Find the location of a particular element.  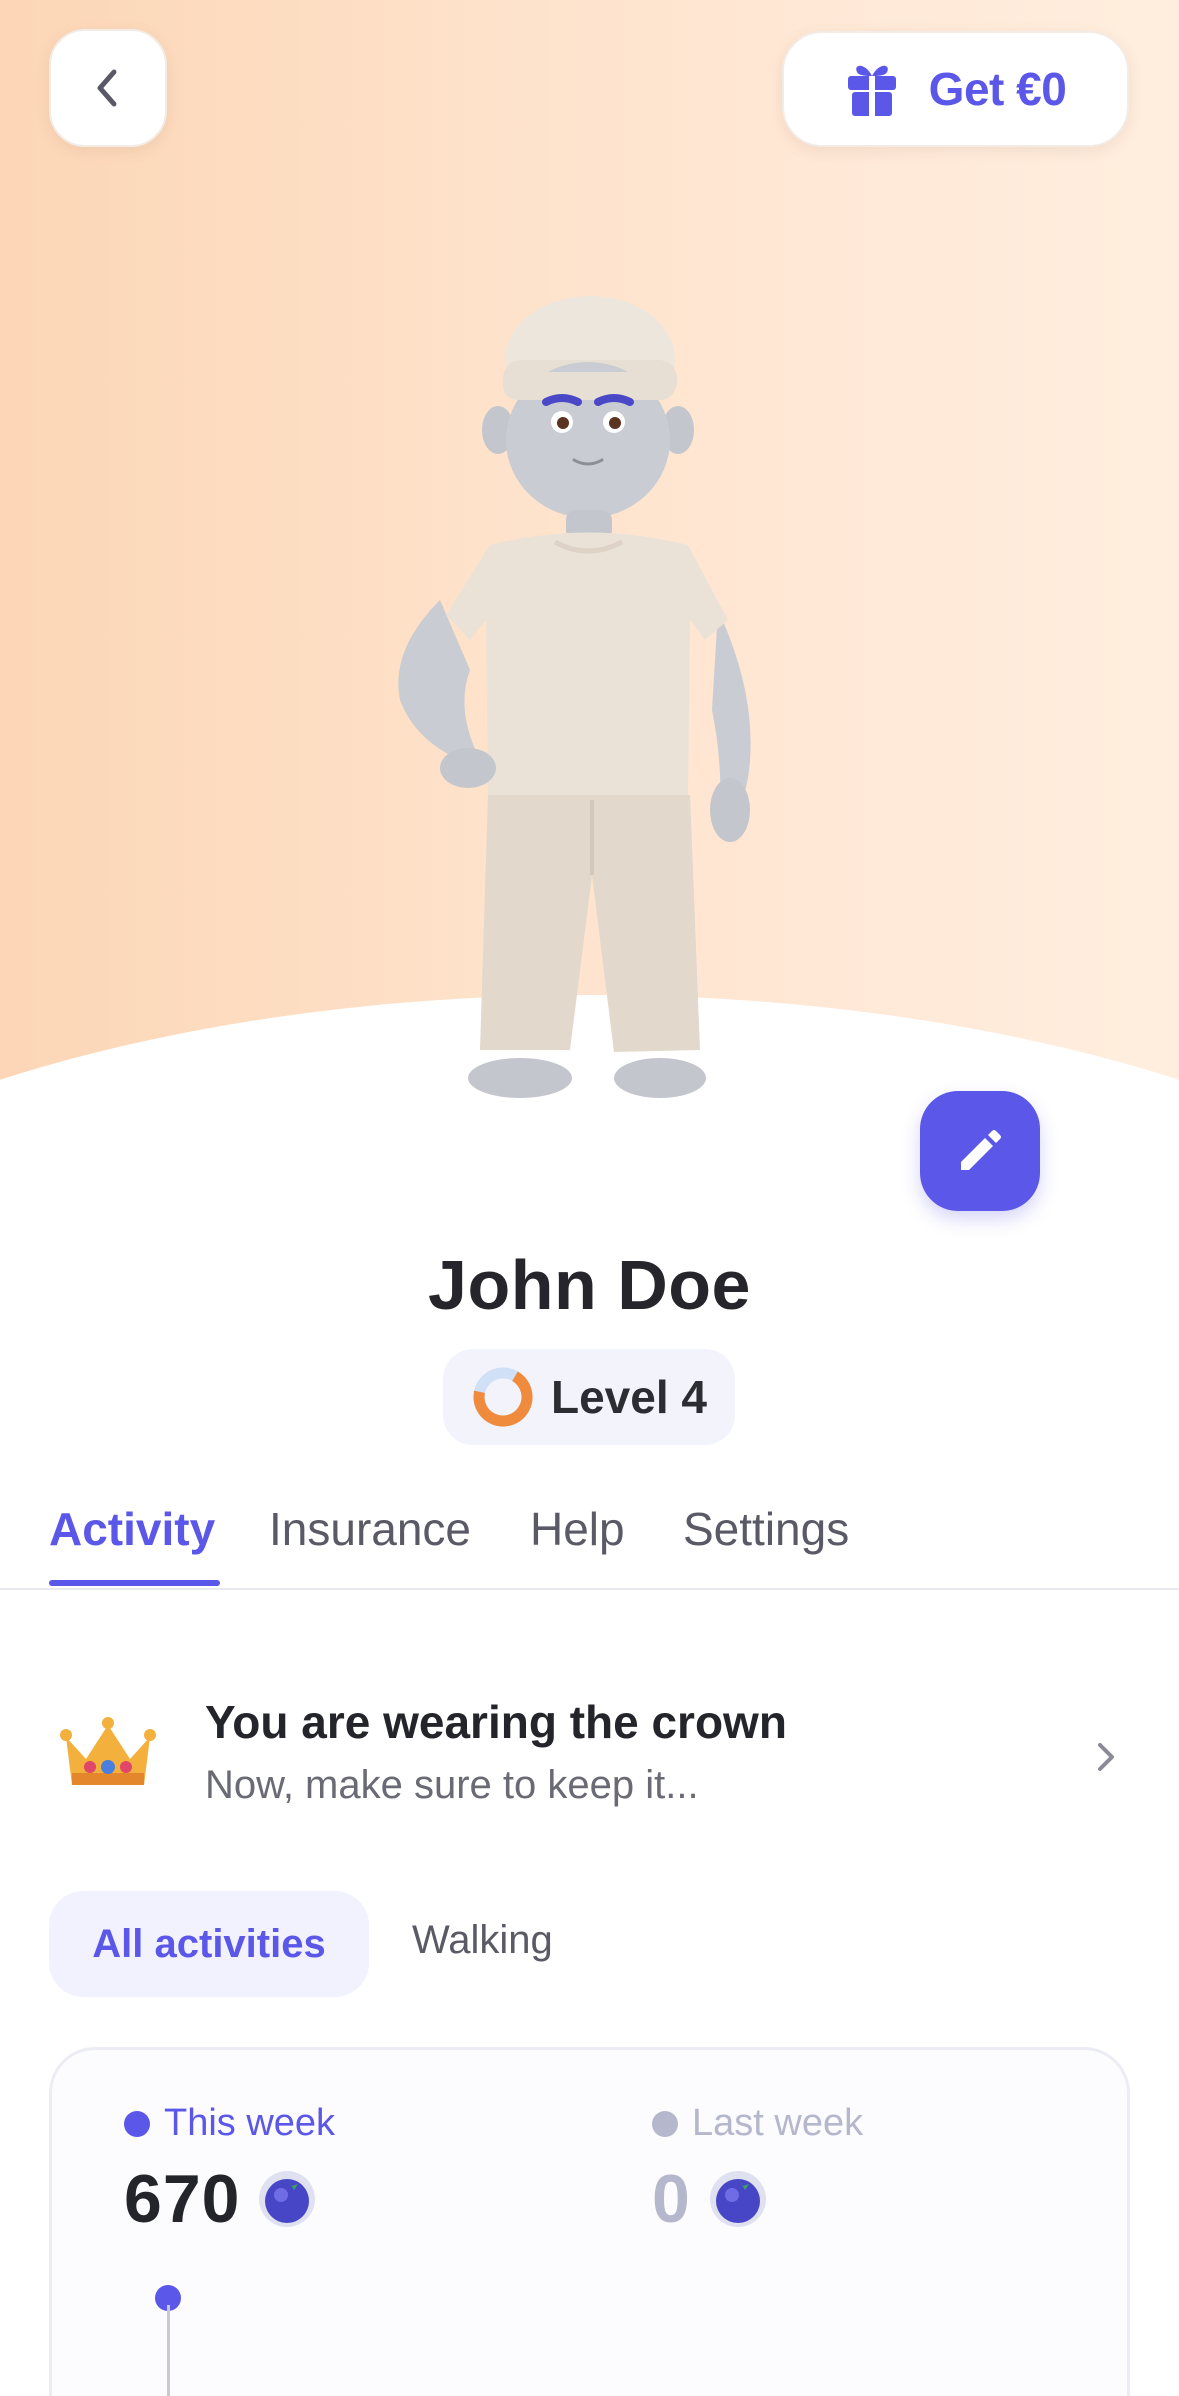

get-reward-button: Get €0 is located at coordinates (955, 89).